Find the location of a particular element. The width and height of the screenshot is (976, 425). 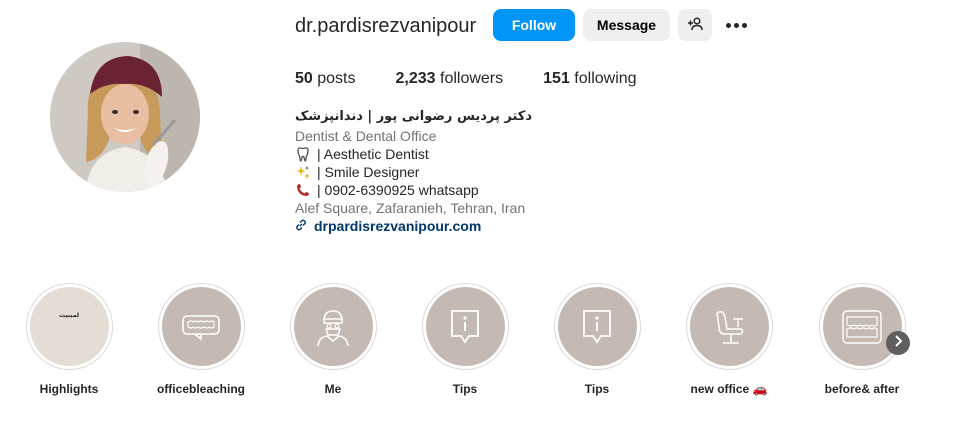

profile-avatar is located at coordinates (125, 117).